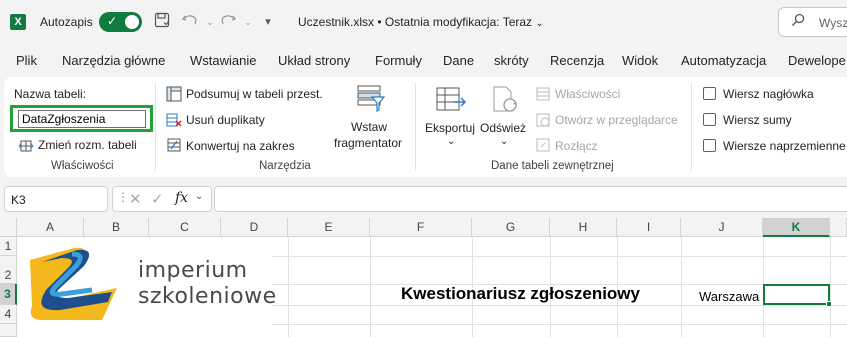 The width and height of the screenshot is (847, 337). I want to click on remove-duplicates-icon, so click(174, 120).